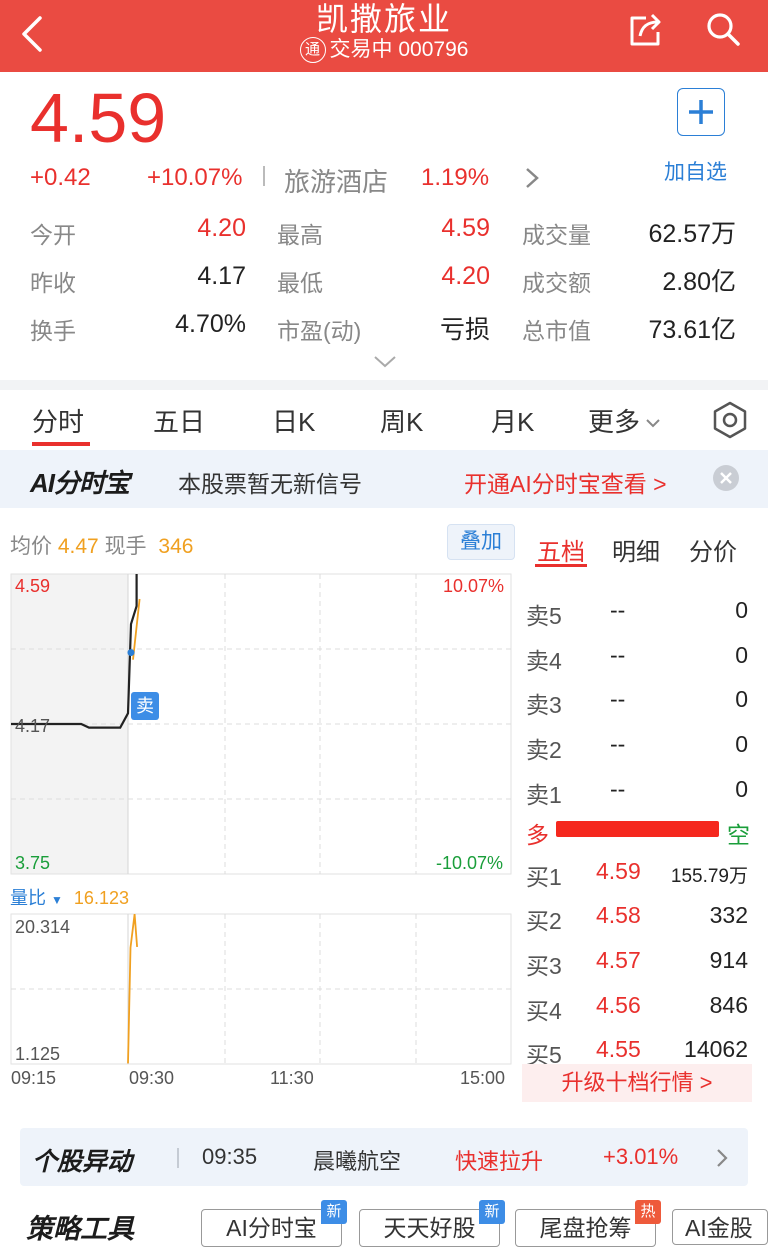 This screenshot has width=768, height=1253. I want to click on movement-logo: 个股异动, so click(82, 1162).